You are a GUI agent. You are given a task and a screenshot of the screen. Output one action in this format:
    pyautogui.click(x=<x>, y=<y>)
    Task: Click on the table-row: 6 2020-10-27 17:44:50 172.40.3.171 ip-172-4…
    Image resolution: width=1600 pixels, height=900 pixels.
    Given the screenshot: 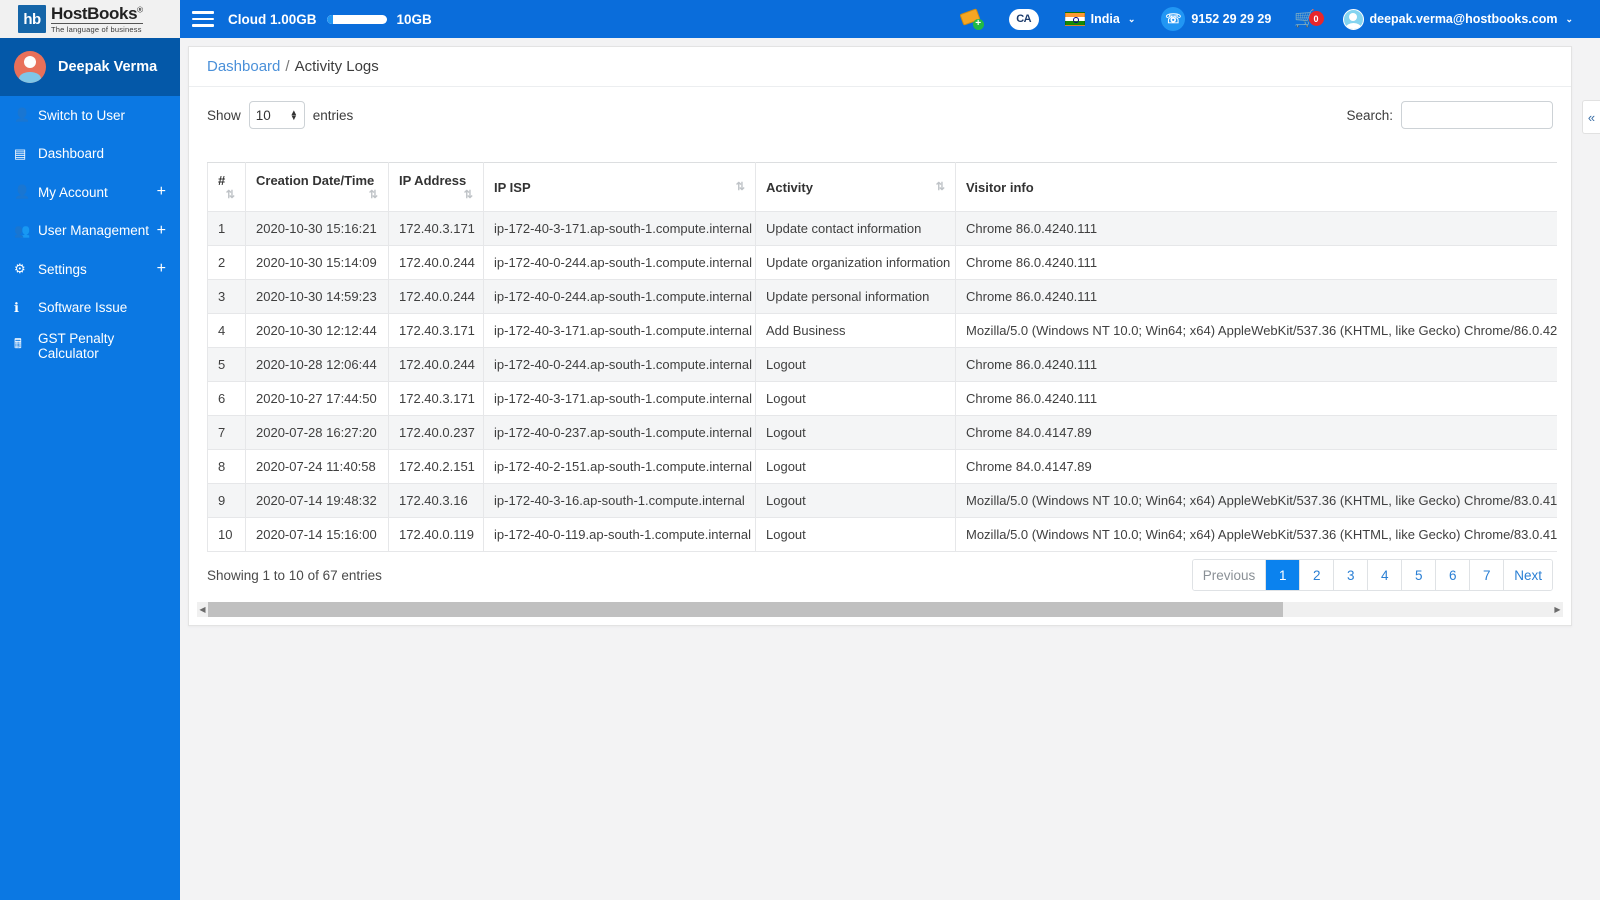 What is the action you would take?
    pyautogui.click(x=882, y=398)
    